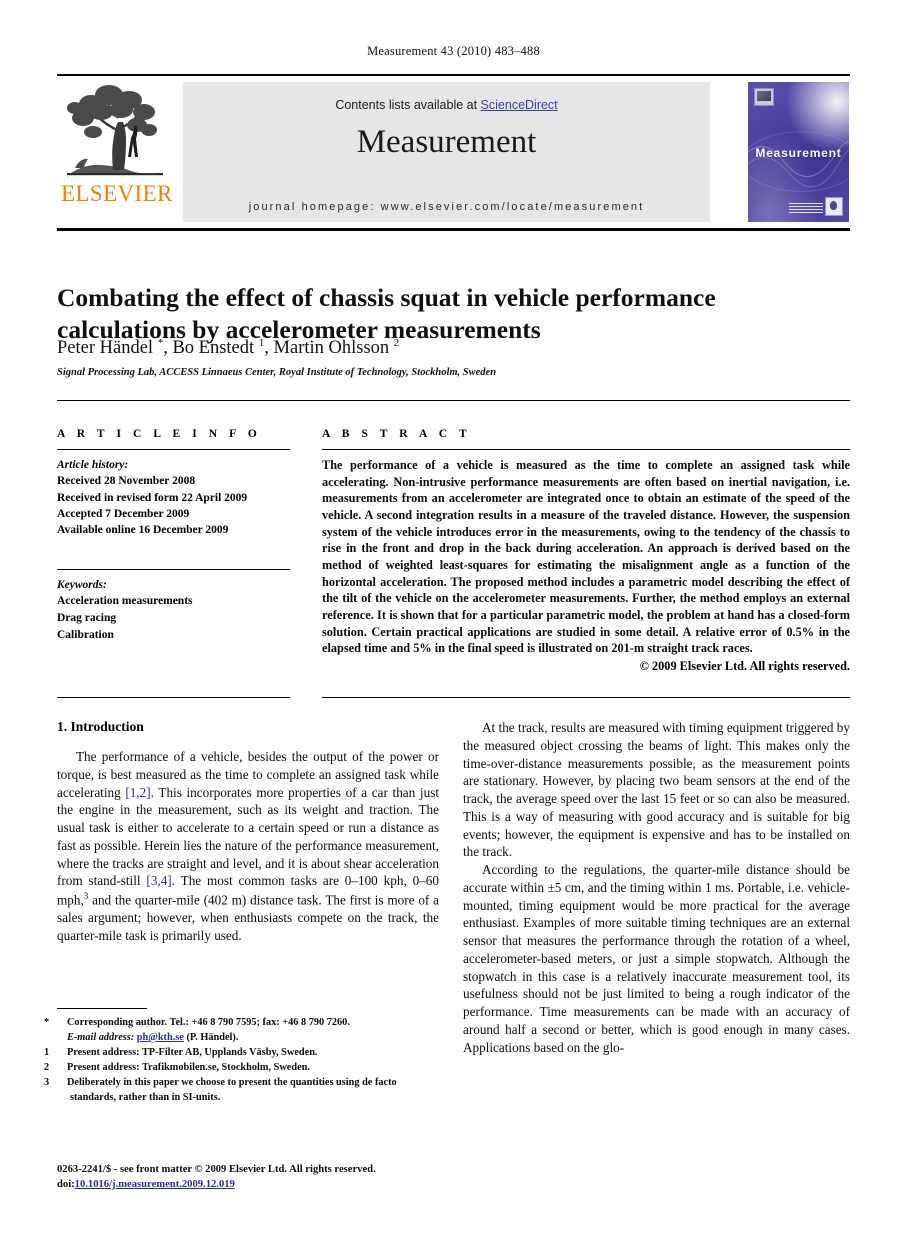  I want to click on divider-info, so click(173, 449).